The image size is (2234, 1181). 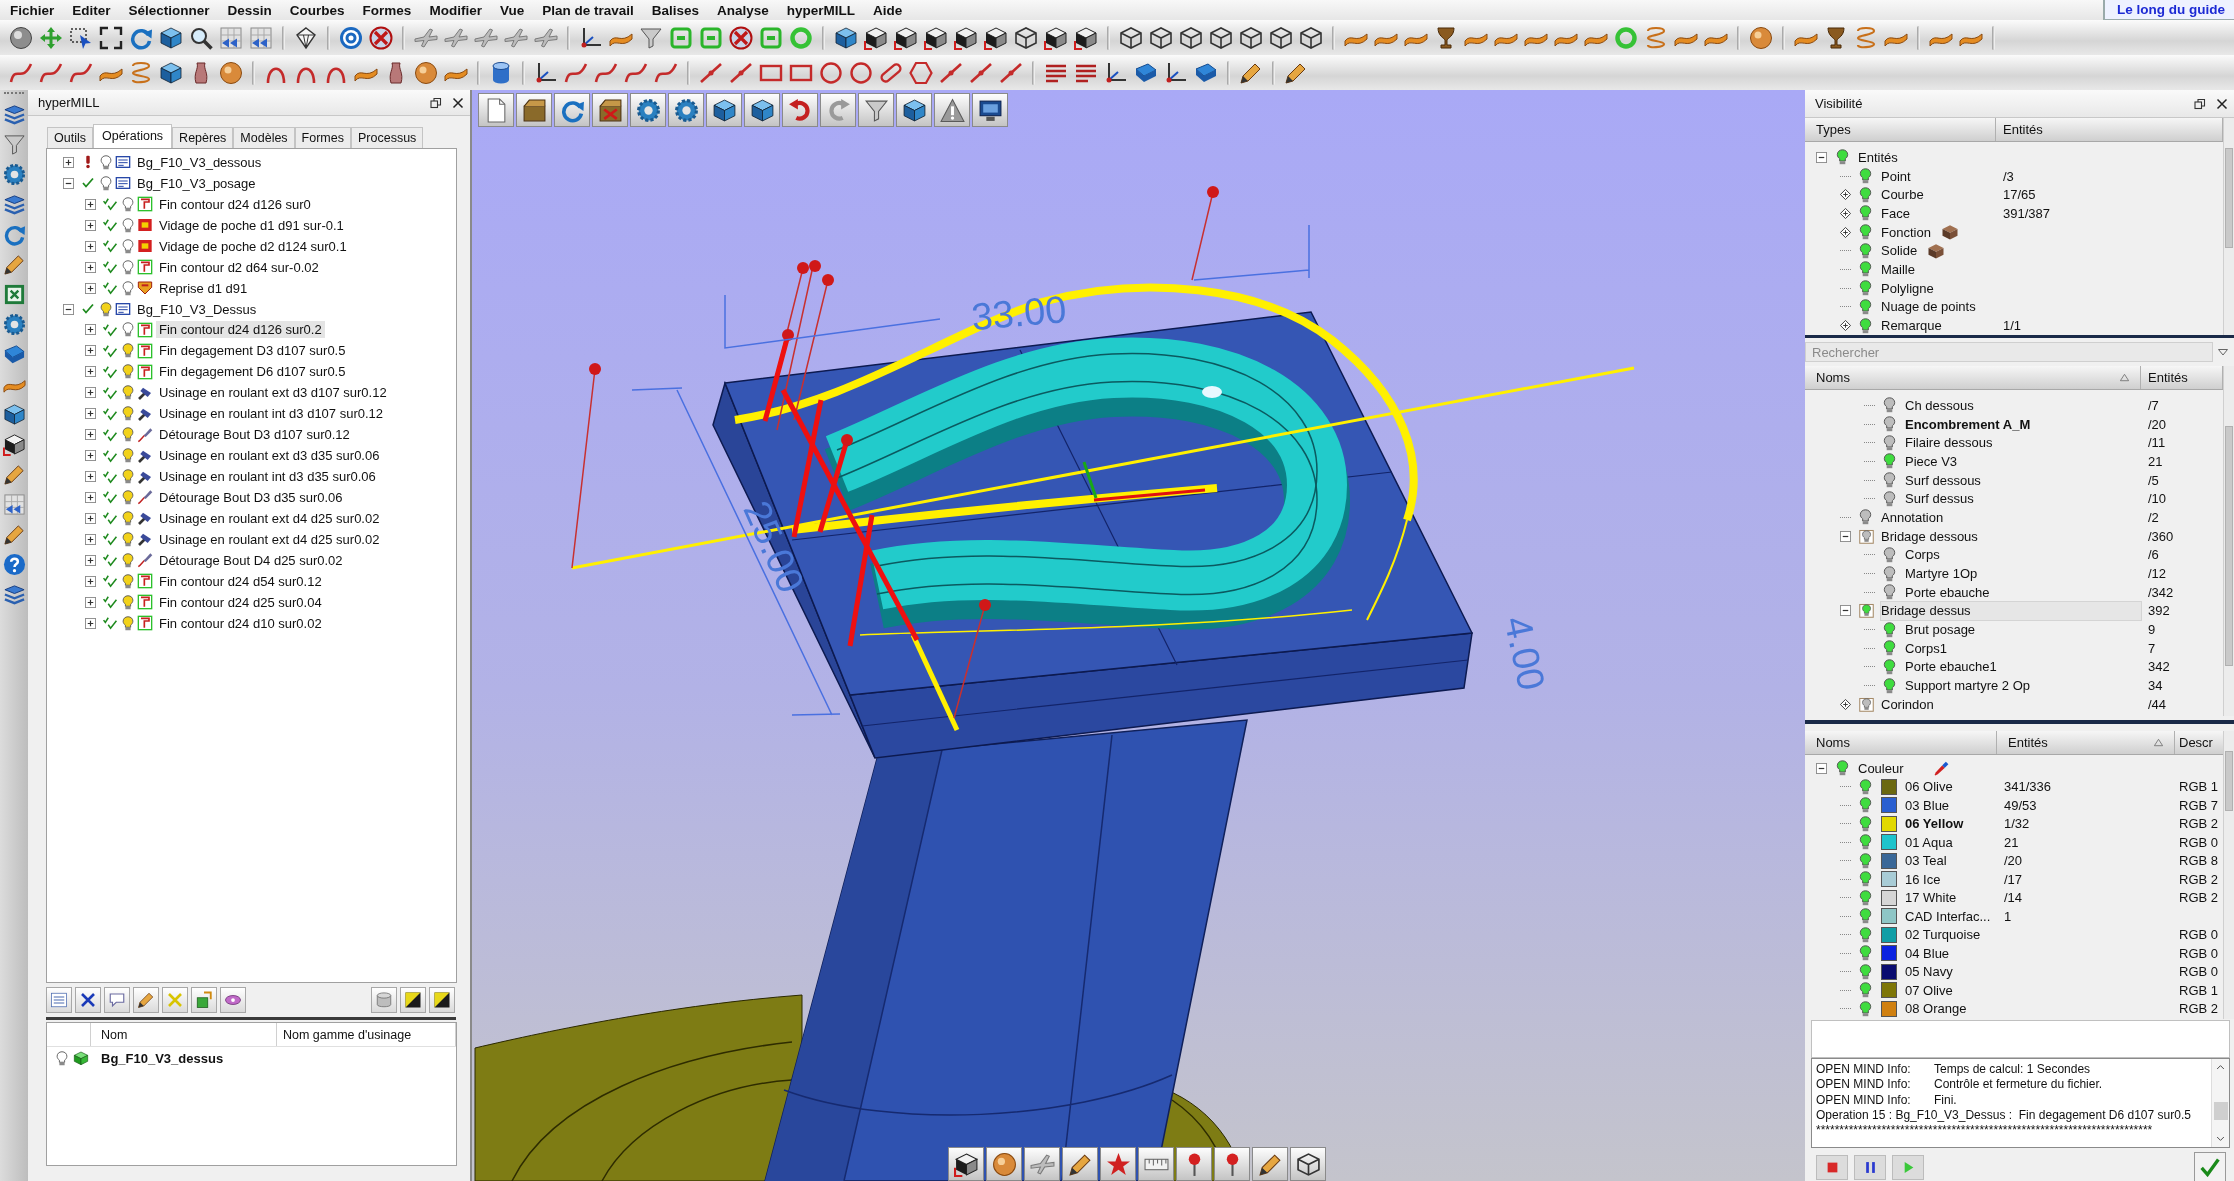 I want to click on spreadsheet-icon, so click(x=14, y=294).